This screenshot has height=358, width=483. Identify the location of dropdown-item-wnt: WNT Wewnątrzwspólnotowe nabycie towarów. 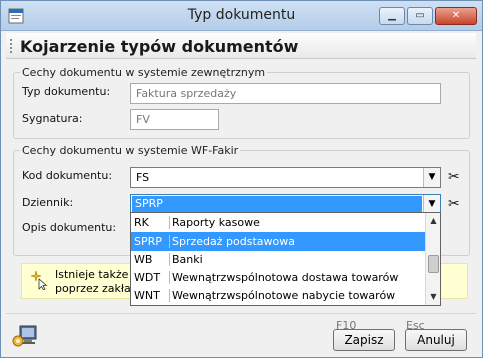
(278, 295).